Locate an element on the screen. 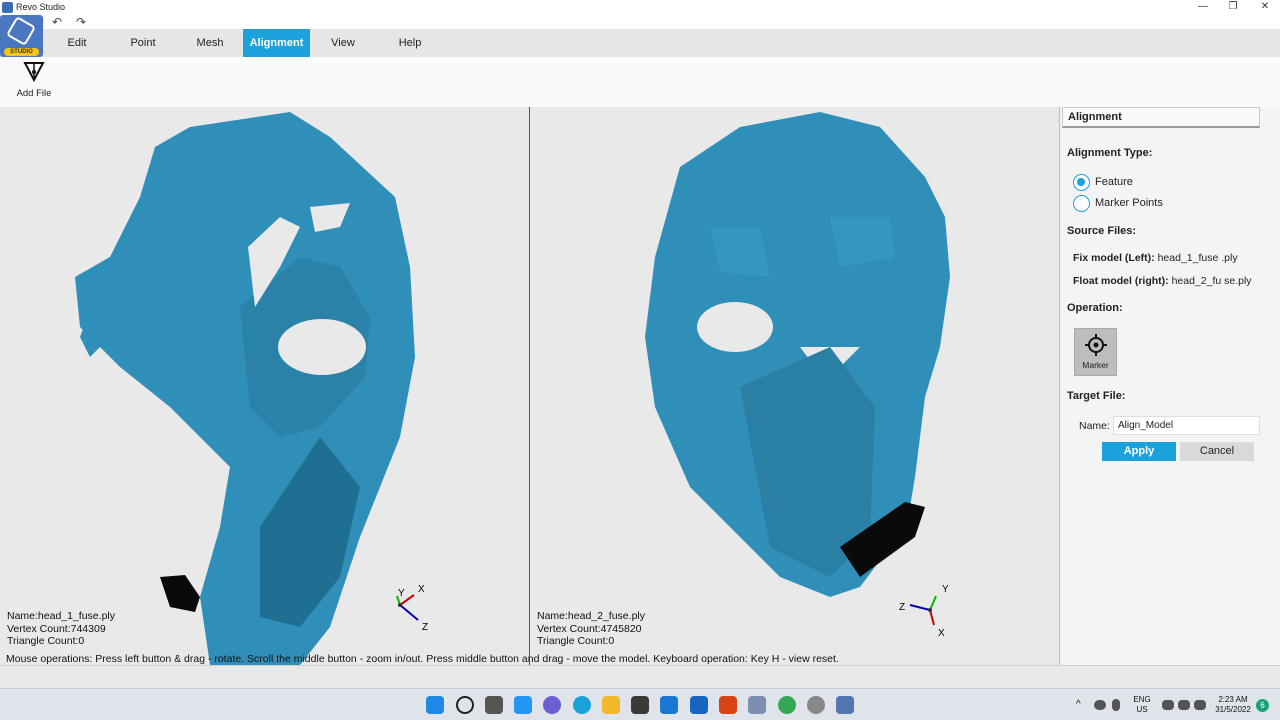  menu-edit: Edit is located at coordinates (77, 43).